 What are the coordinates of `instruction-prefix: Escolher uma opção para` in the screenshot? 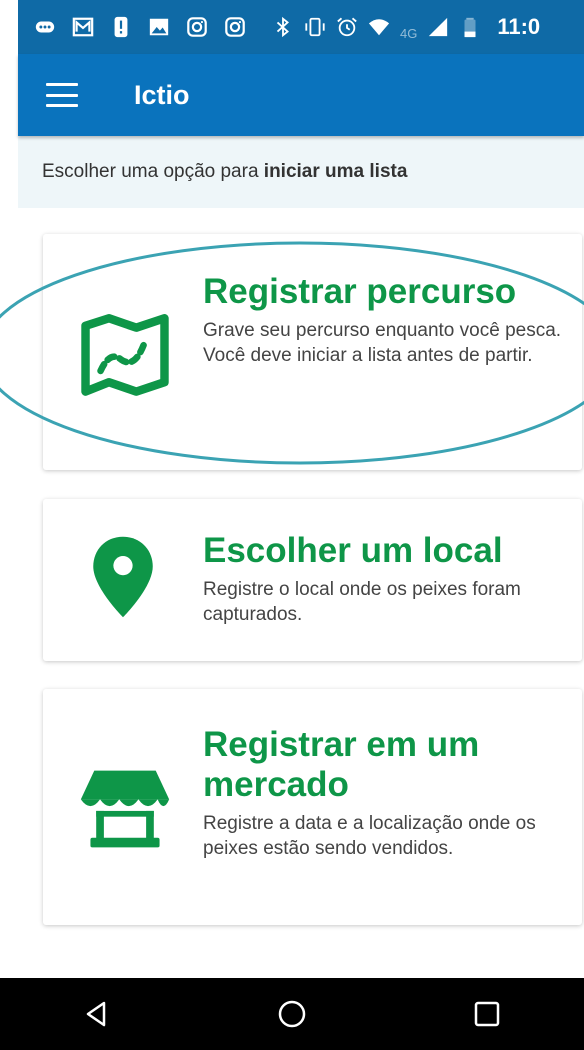 It's located at (153, 171).